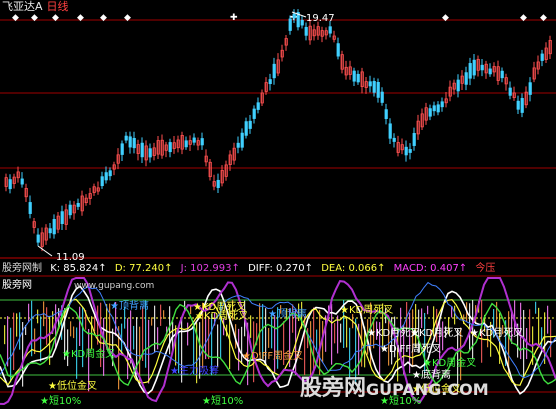 This screenshot has width=556, height=409. What do you see at coordinates (78, 268) in the screenshot?
I see `k-value: K: 85.824↑` at bounding box center [78, 268].